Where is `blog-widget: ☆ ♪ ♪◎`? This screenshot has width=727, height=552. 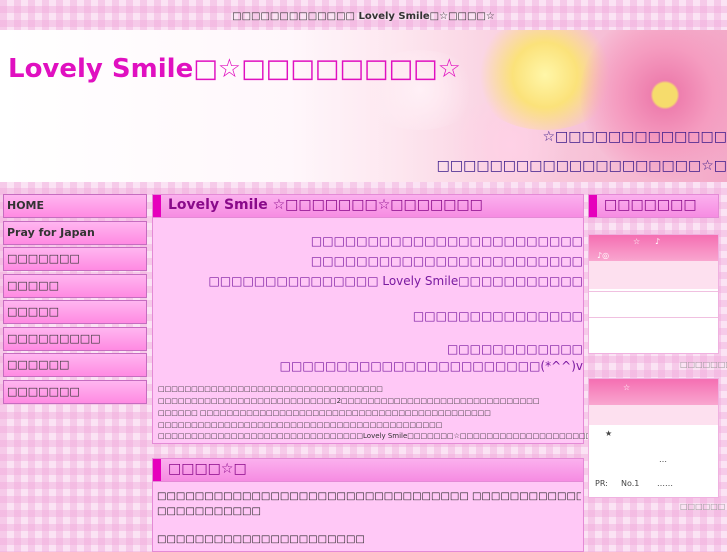
blog-widget: ☆ ♪ ♪◎ is located at coordinates (653, 294).